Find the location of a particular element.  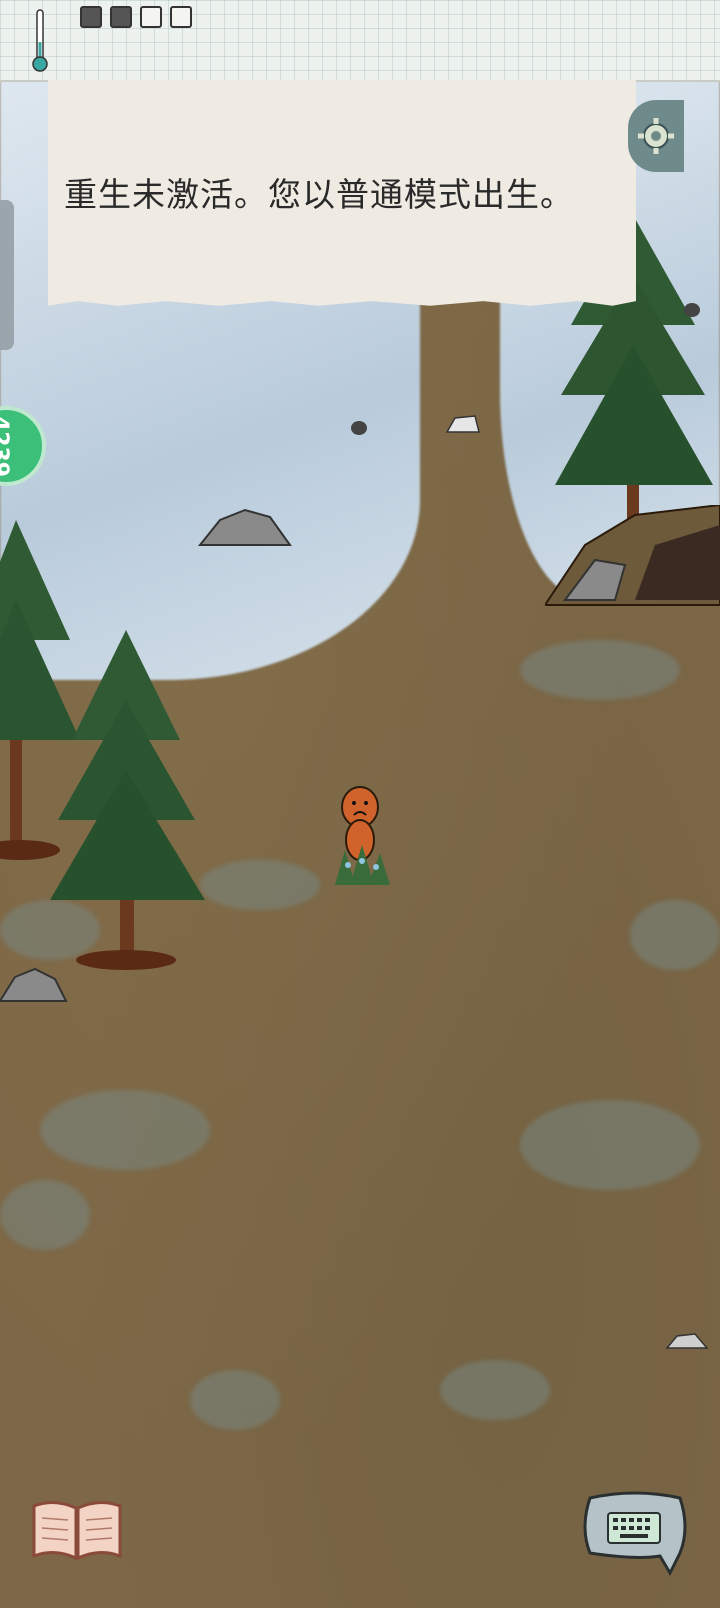

cave-entrance is located at coordinates (632, 560).